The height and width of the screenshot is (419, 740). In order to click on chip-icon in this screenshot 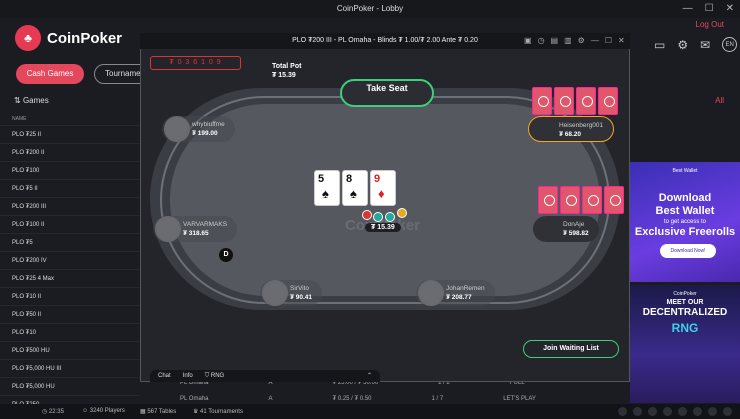, I will do `click(378, 217)`.